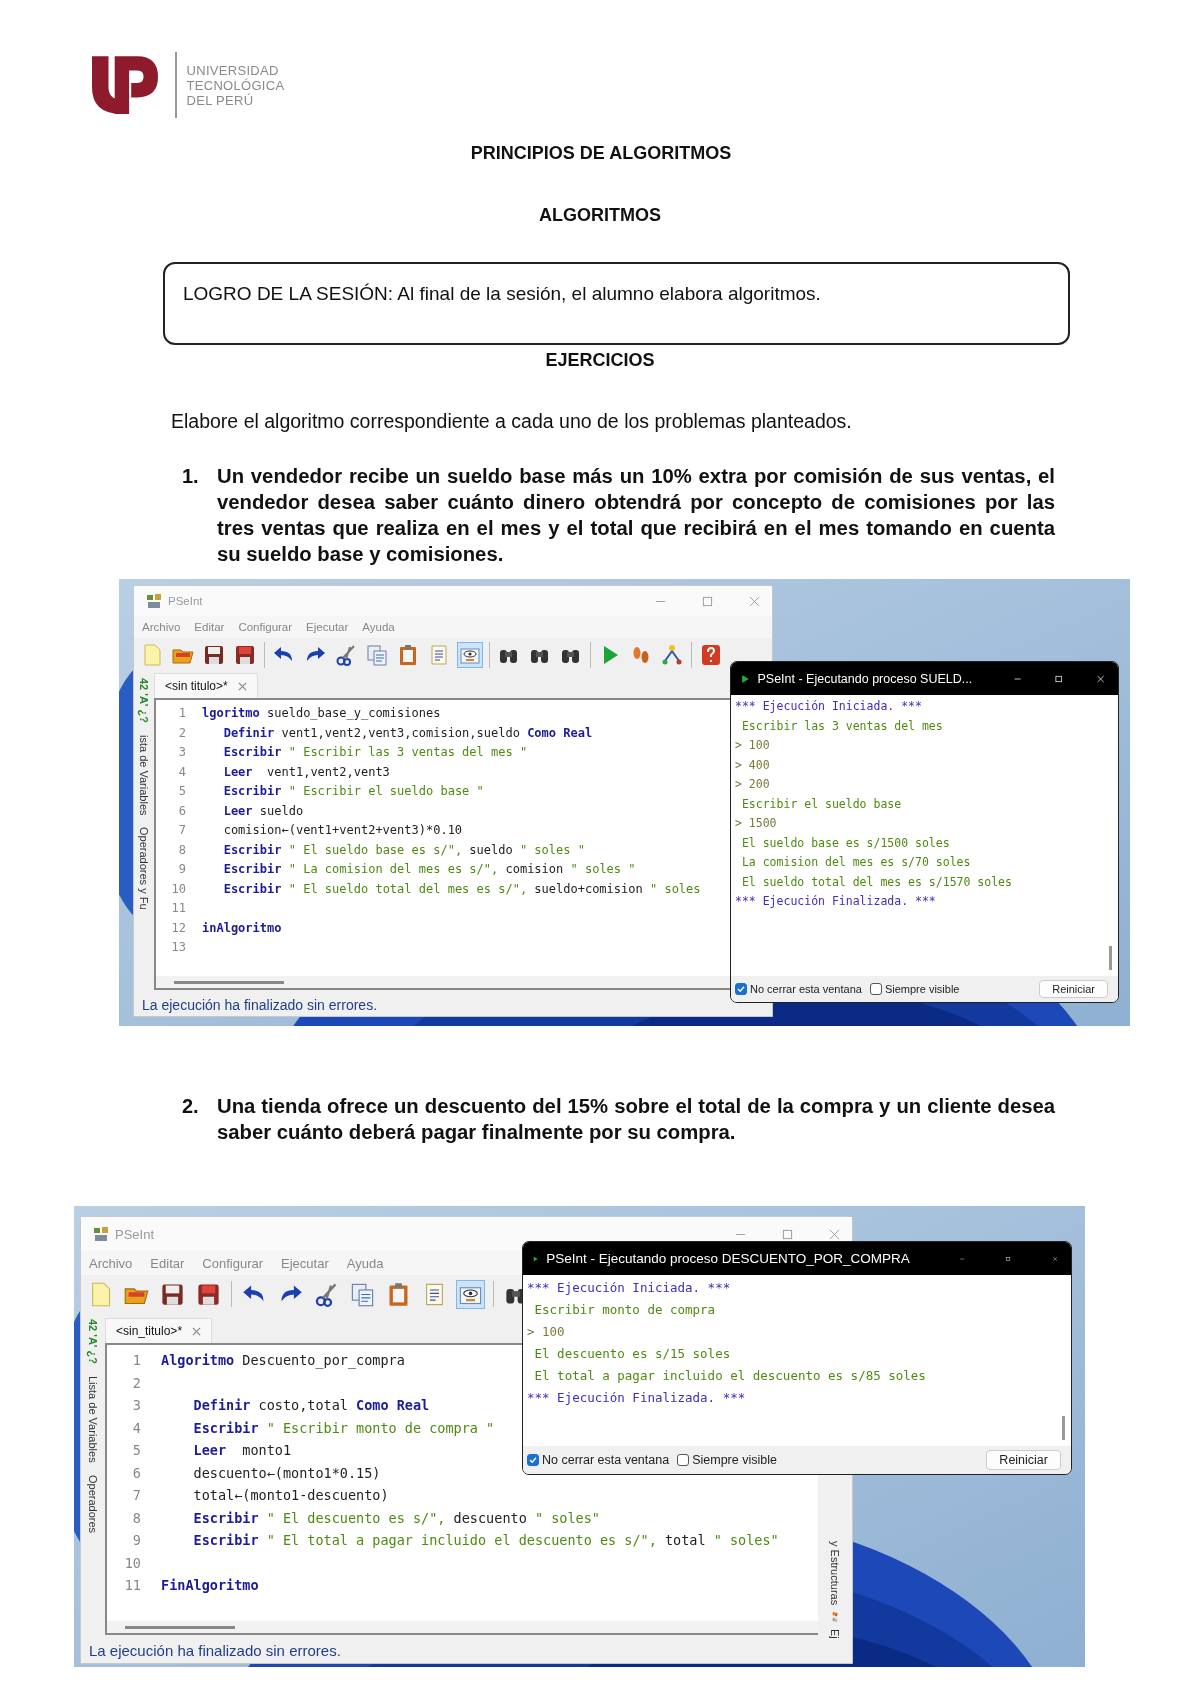 This screenshot has width=1200, height=1698. Describe the element at coordinates (311, 1405) in the screenshot. I see `code-line: Definir costo,total Como Real` at that location.